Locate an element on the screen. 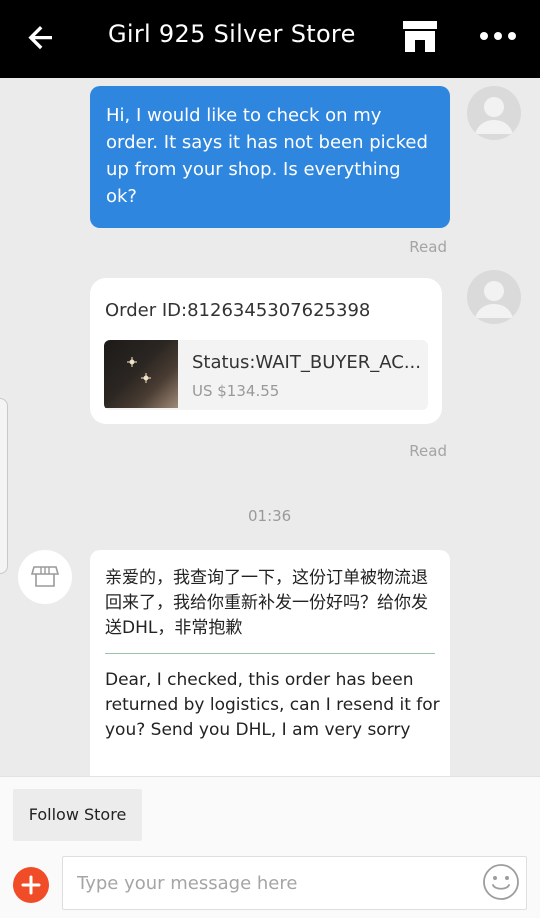 Image resolution: width=540 pixels, height=918 pixels. top-bar: Girl 925 Silver Store is located at coordinates (270, 39).